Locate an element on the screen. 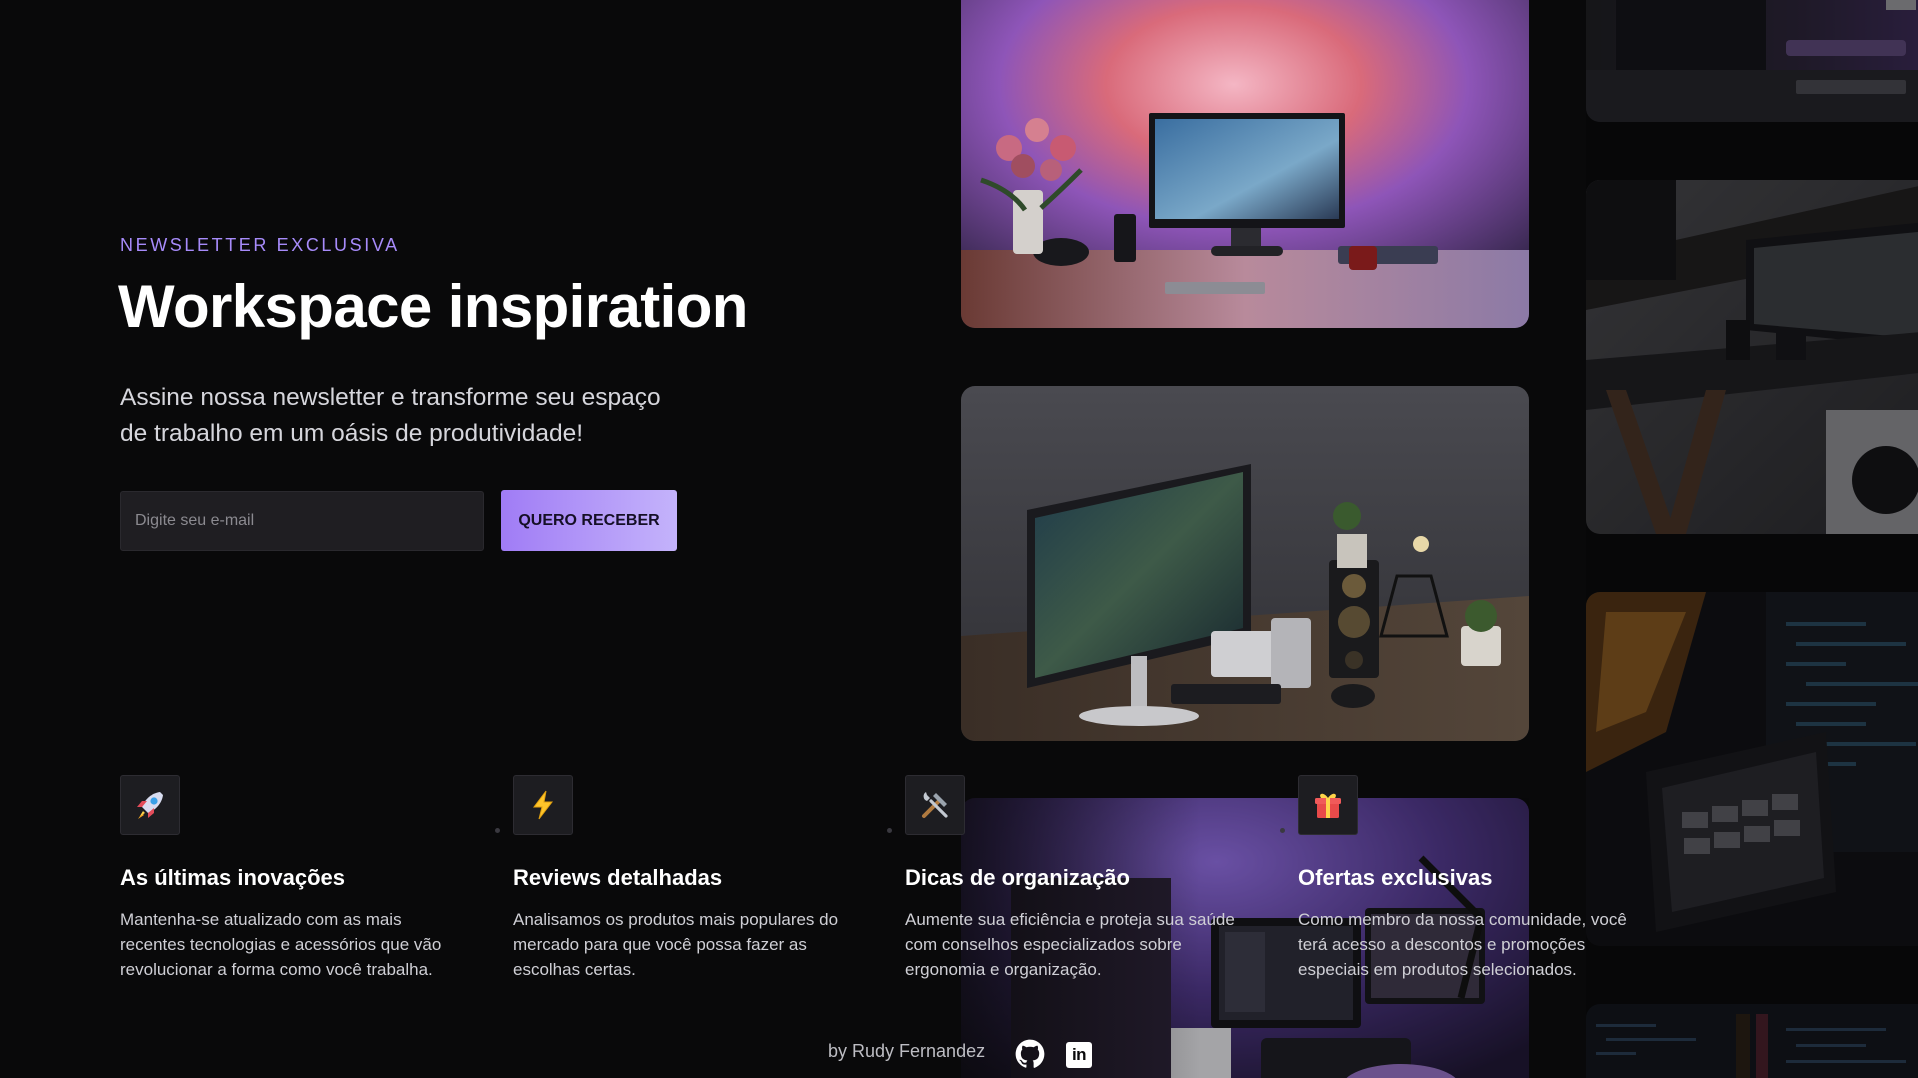 The width and height of the screenshot is (1918, 1078). feature-description-line: revolucionar a forma como você trabalha. is located at coordinates (276, 969).